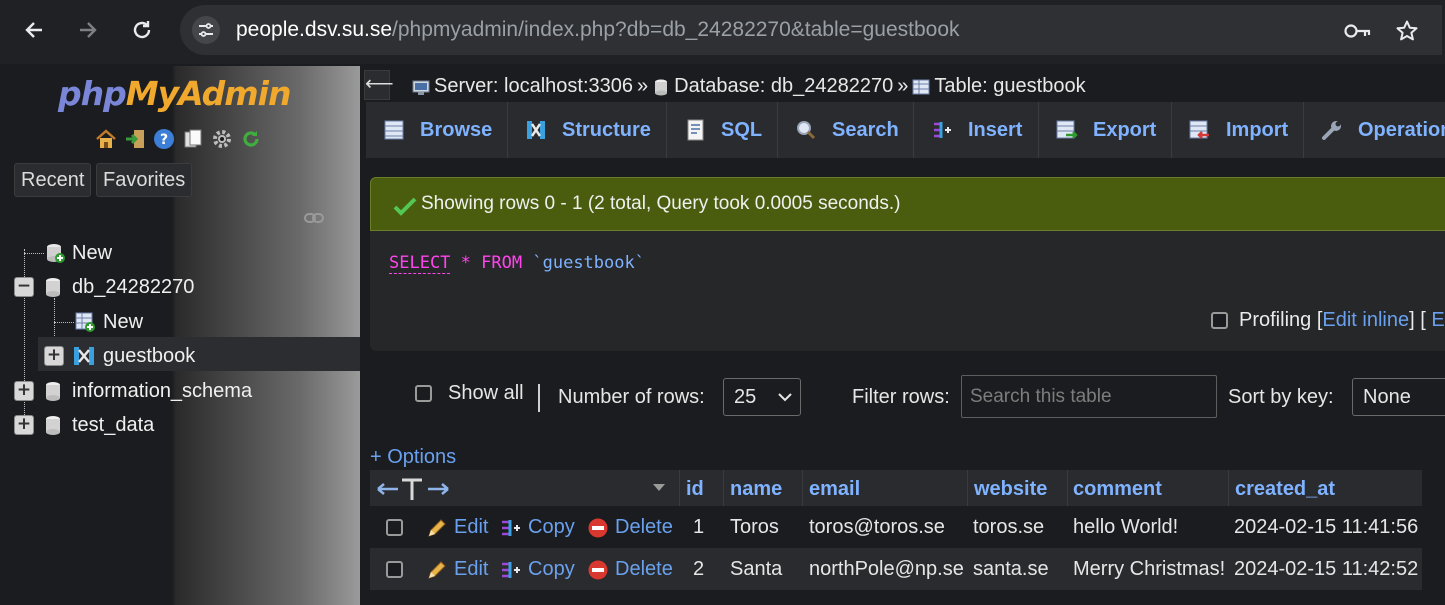 The width and height of the screenshot is (1445, 605). What do you see at coordinates (394, 130) in the screenshot?
I see `browse-icon` at bounding box center [394, 130].